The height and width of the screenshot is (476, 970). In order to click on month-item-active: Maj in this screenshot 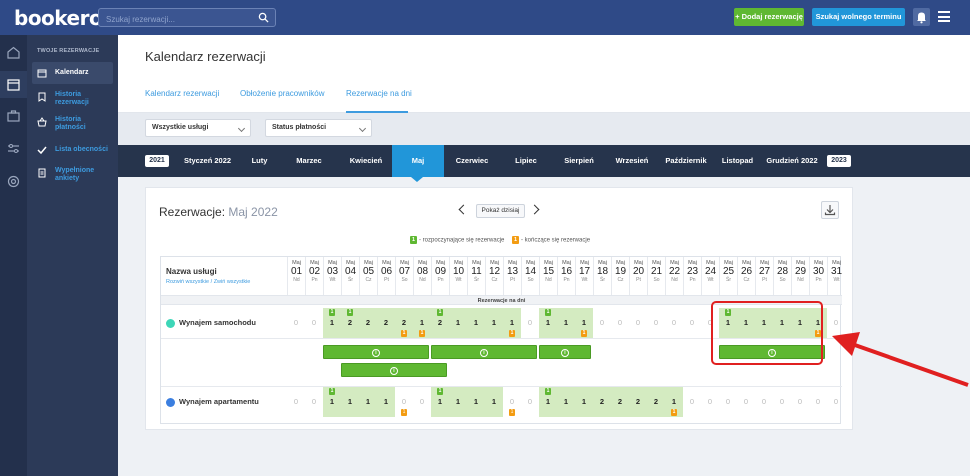, I will do `click(418, 161)`.